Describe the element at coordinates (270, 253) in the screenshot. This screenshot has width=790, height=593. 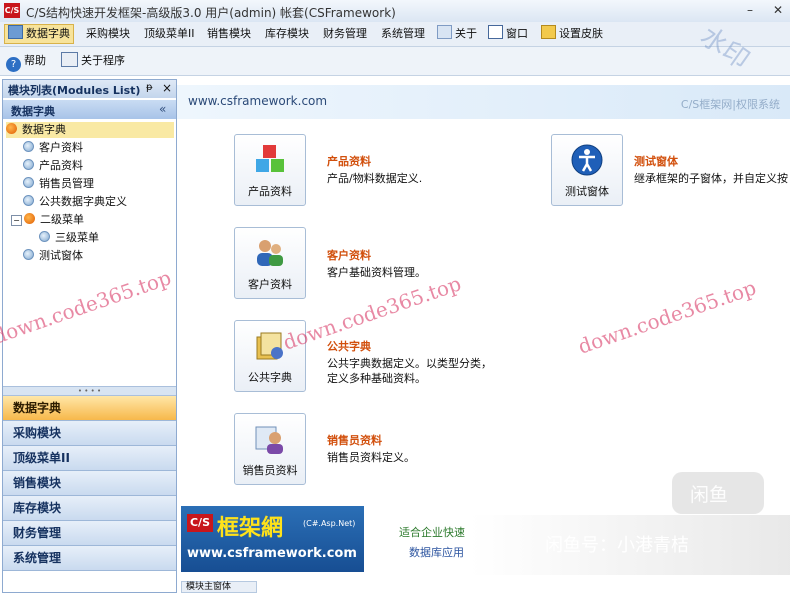
I see `customer-people-icon` at that location.